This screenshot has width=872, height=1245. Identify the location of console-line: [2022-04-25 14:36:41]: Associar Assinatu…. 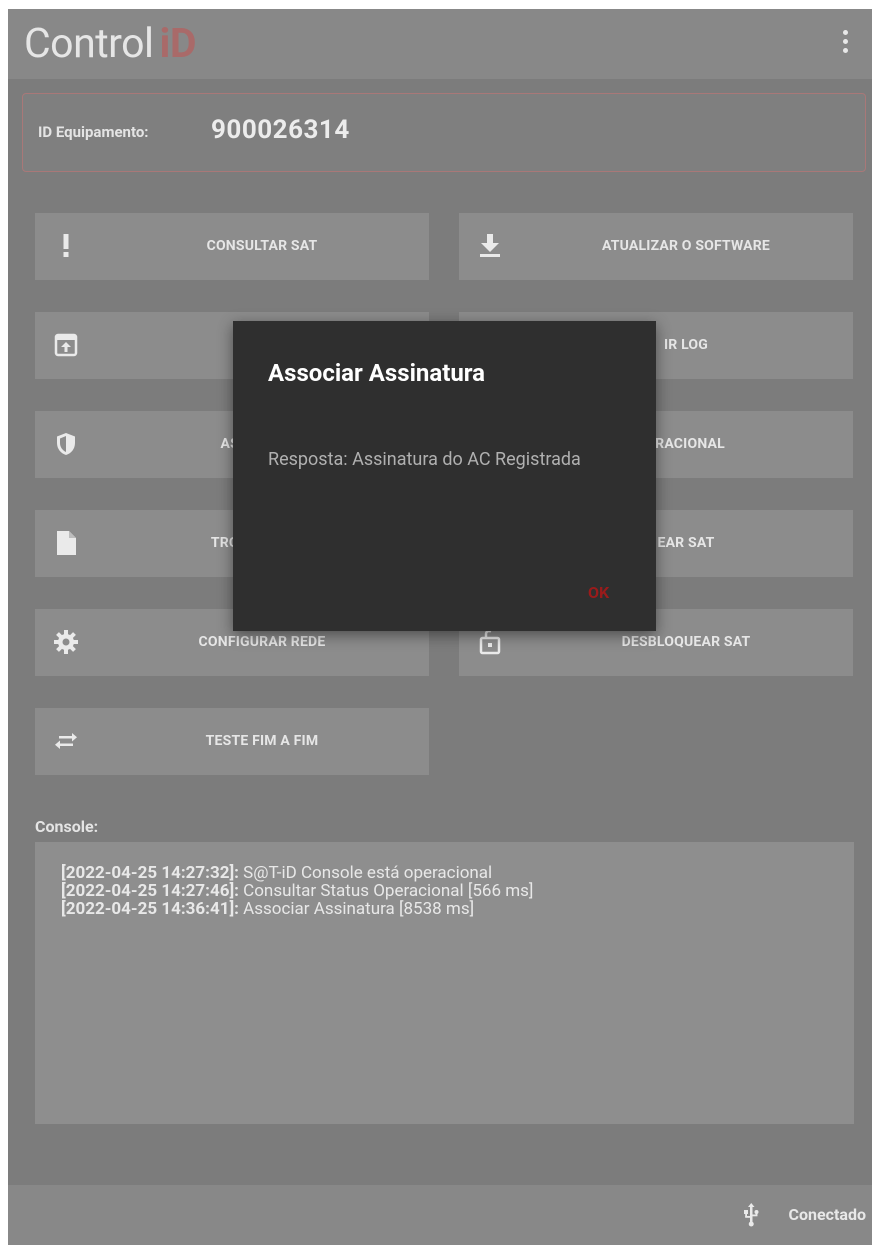
(444, 909).